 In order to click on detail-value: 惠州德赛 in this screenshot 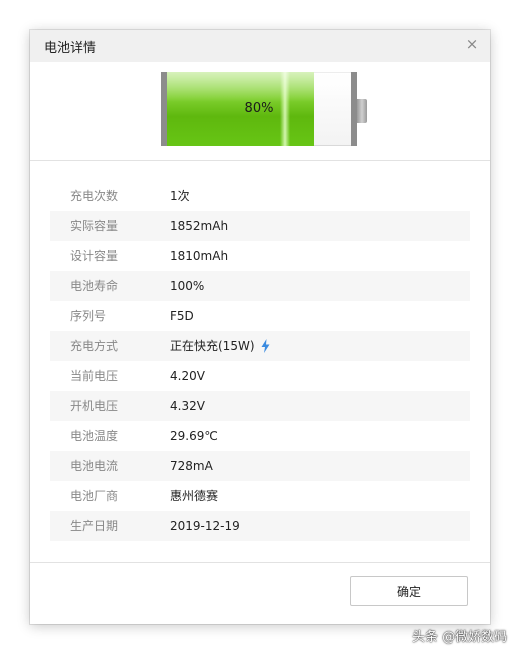, I will do `click(194, 496)`.